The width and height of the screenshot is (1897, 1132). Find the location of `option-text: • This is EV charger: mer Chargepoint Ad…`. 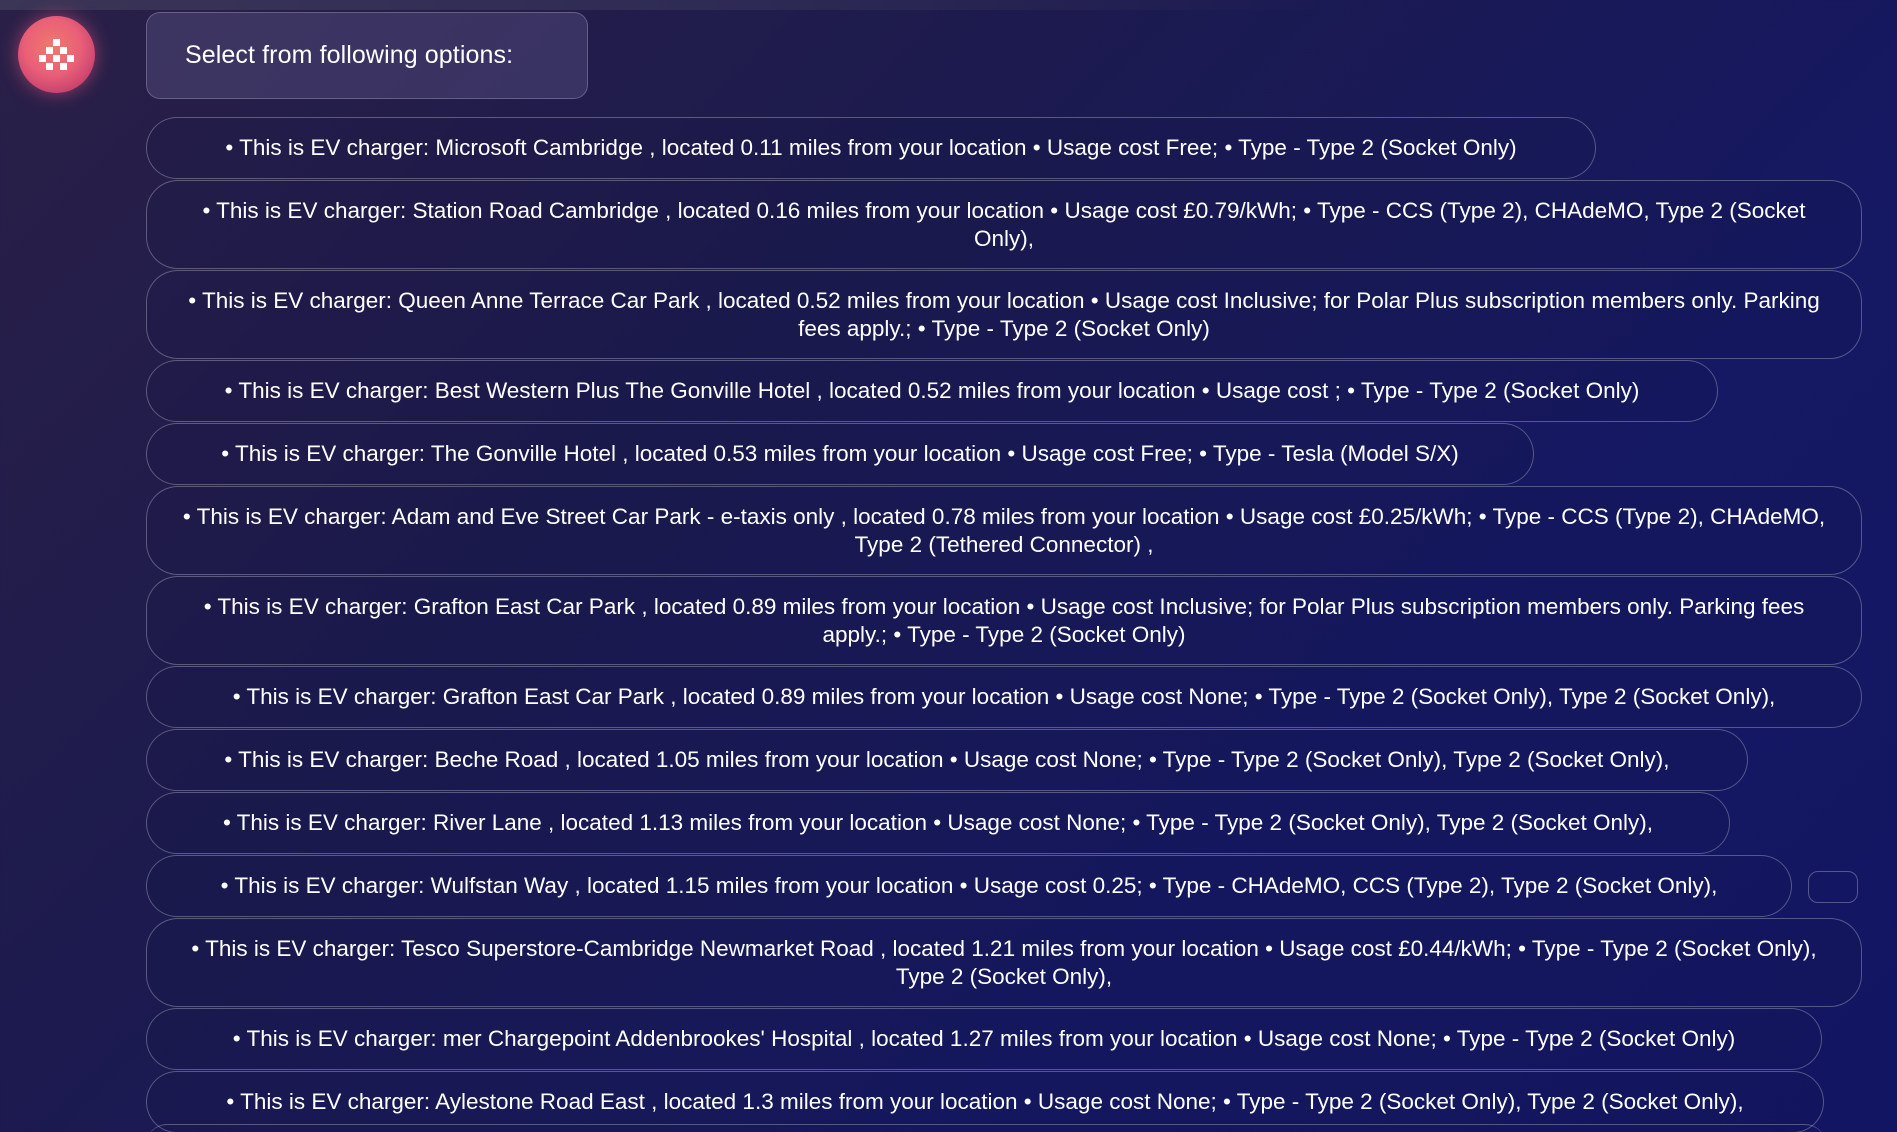

option-text: • This is EV charger: mer Chargepoint Ad… is located at coordinates (984, 1038).